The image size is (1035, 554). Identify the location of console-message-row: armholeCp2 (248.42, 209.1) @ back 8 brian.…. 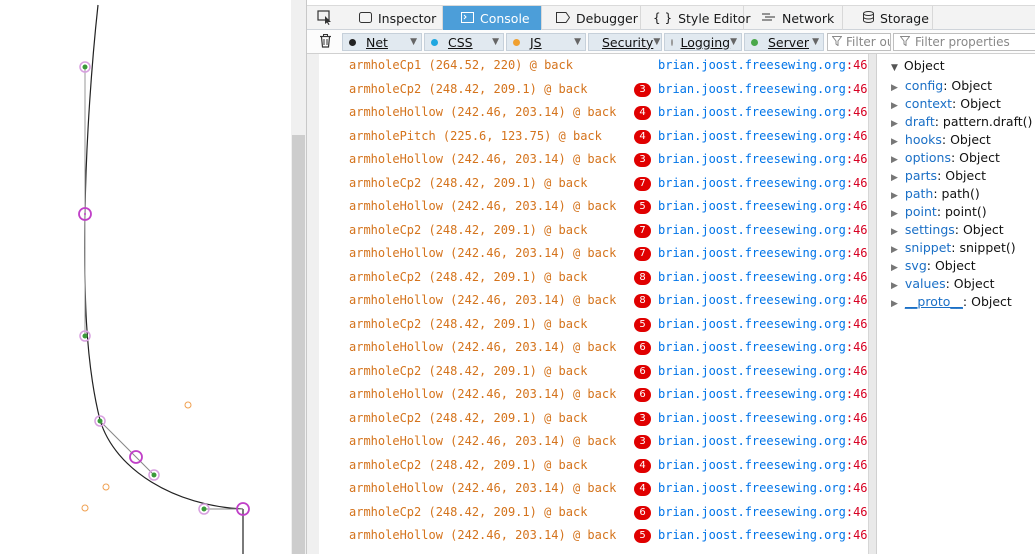
(593, 277).